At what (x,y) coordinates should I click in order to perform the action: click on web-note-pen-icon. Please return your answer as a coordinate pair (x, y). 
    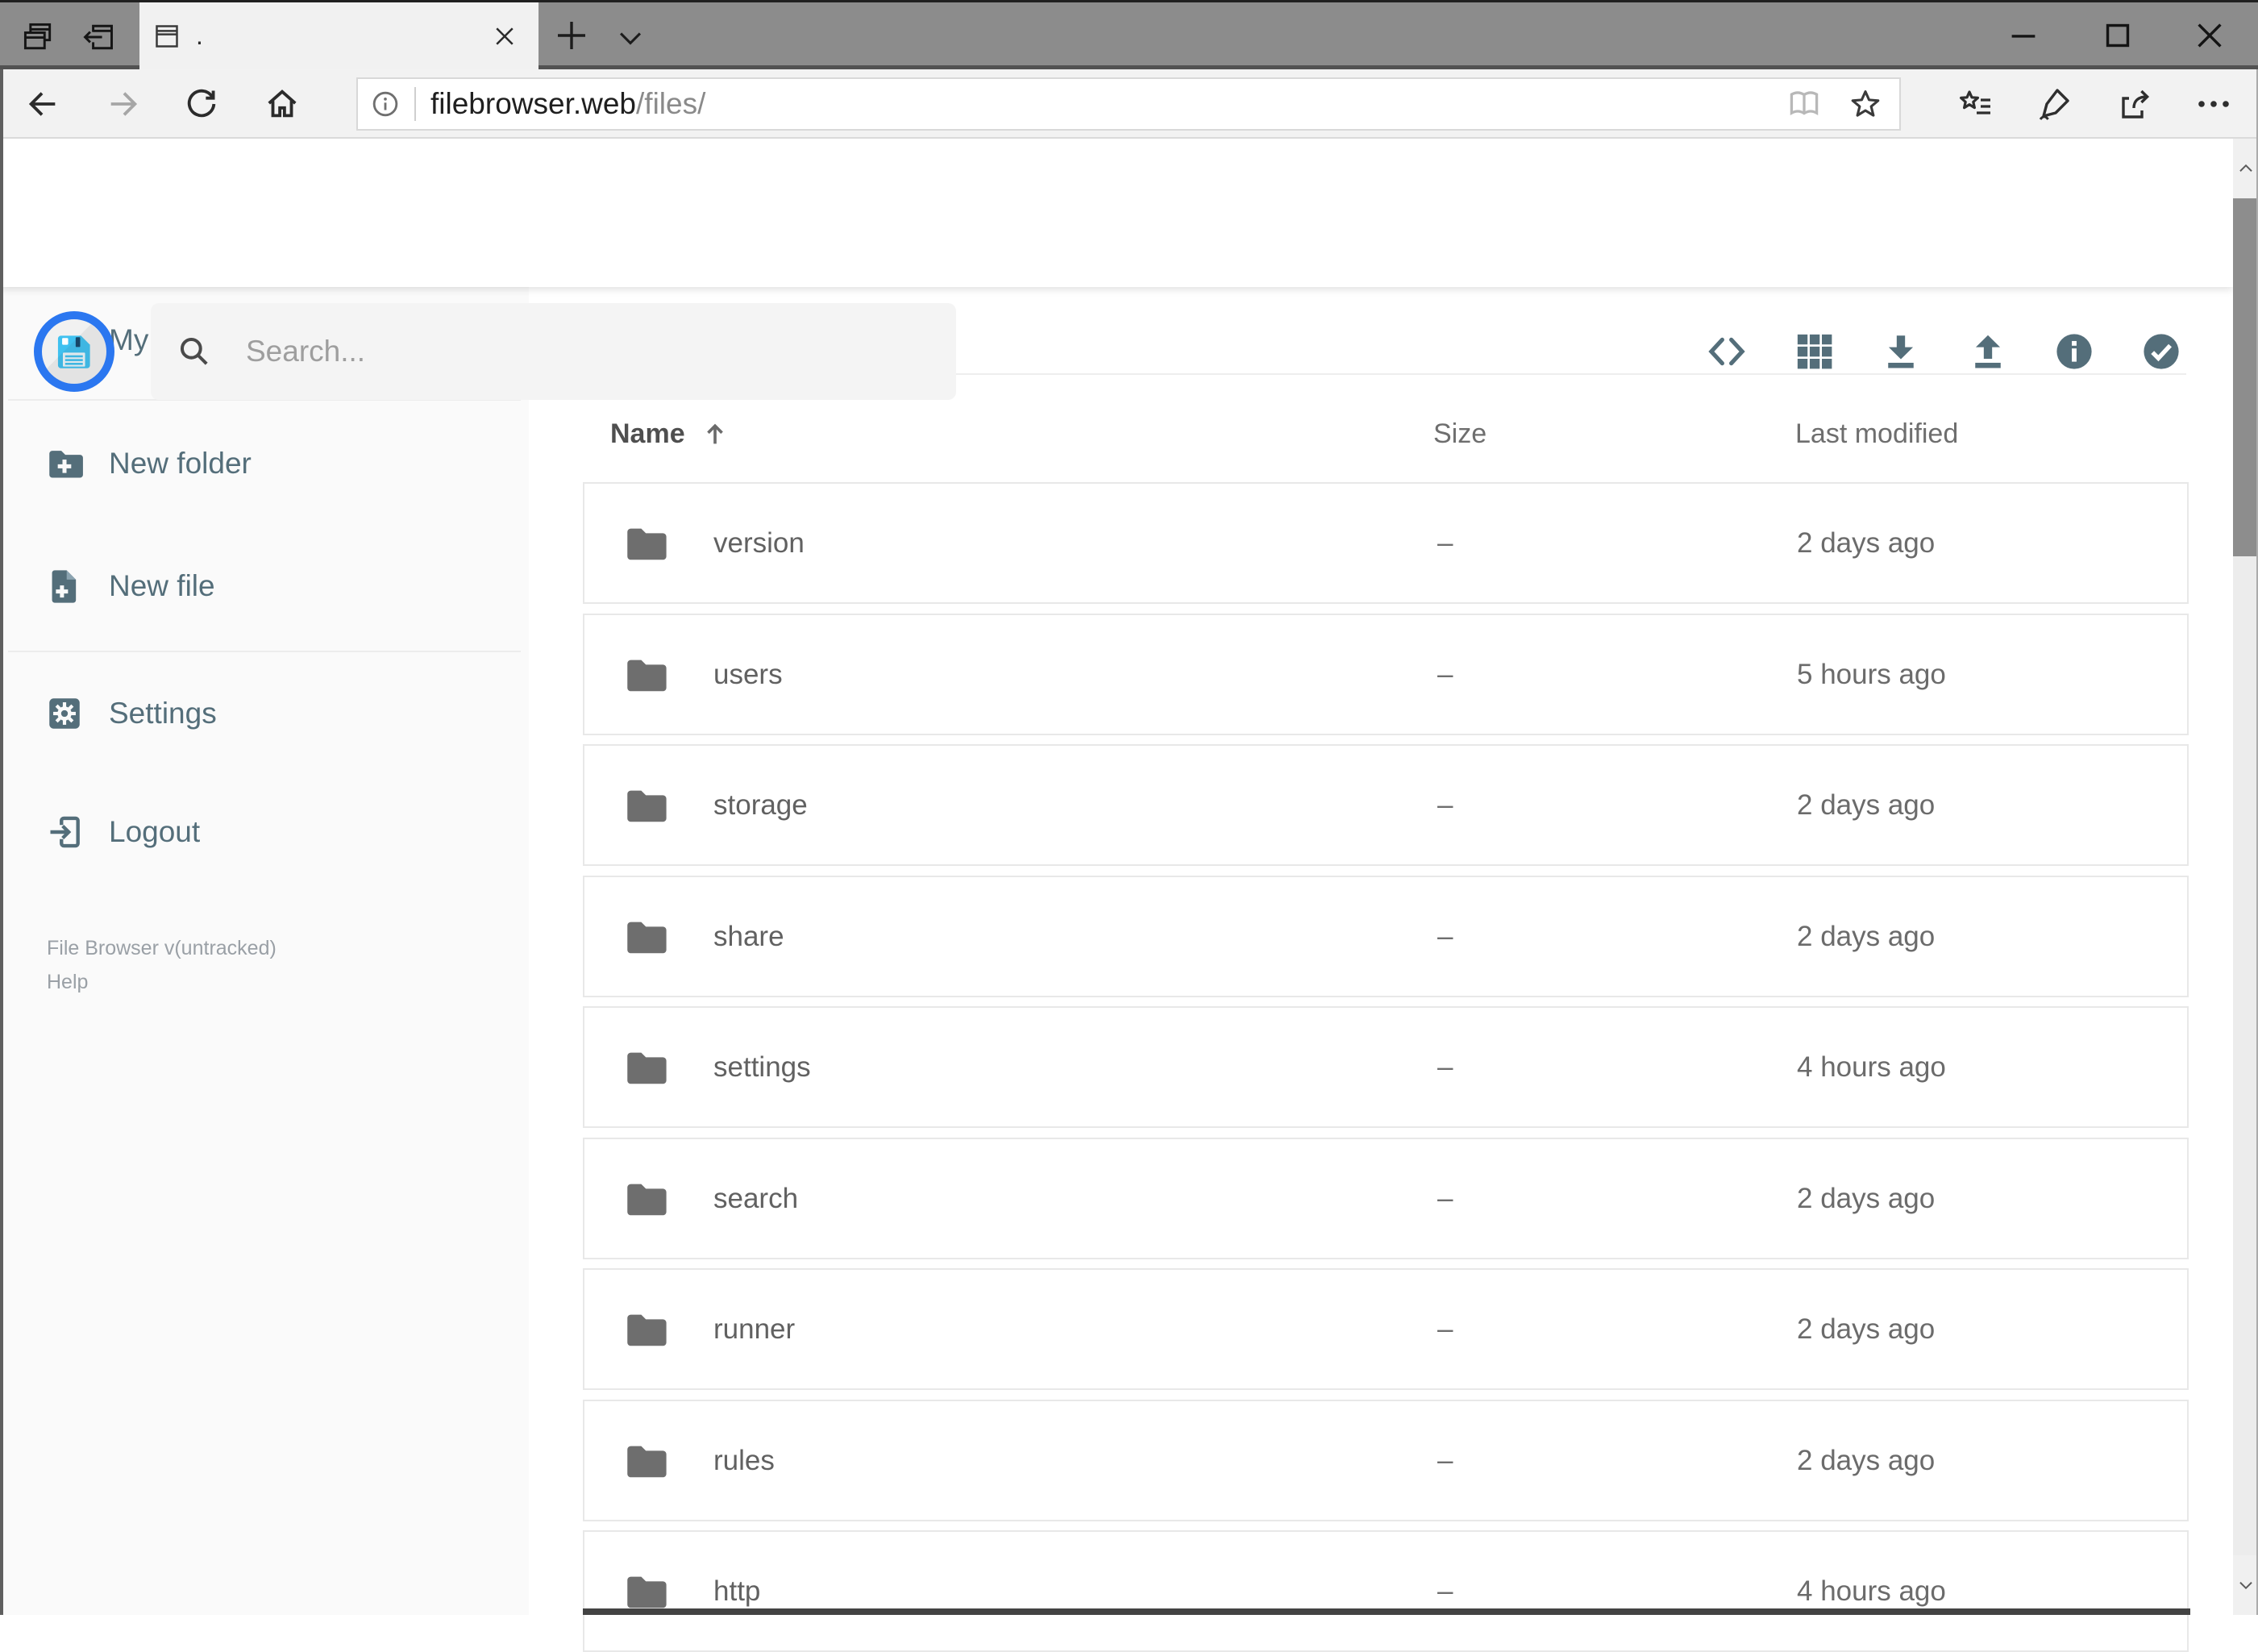
    Looking at the image, I should click on (2054, 104).